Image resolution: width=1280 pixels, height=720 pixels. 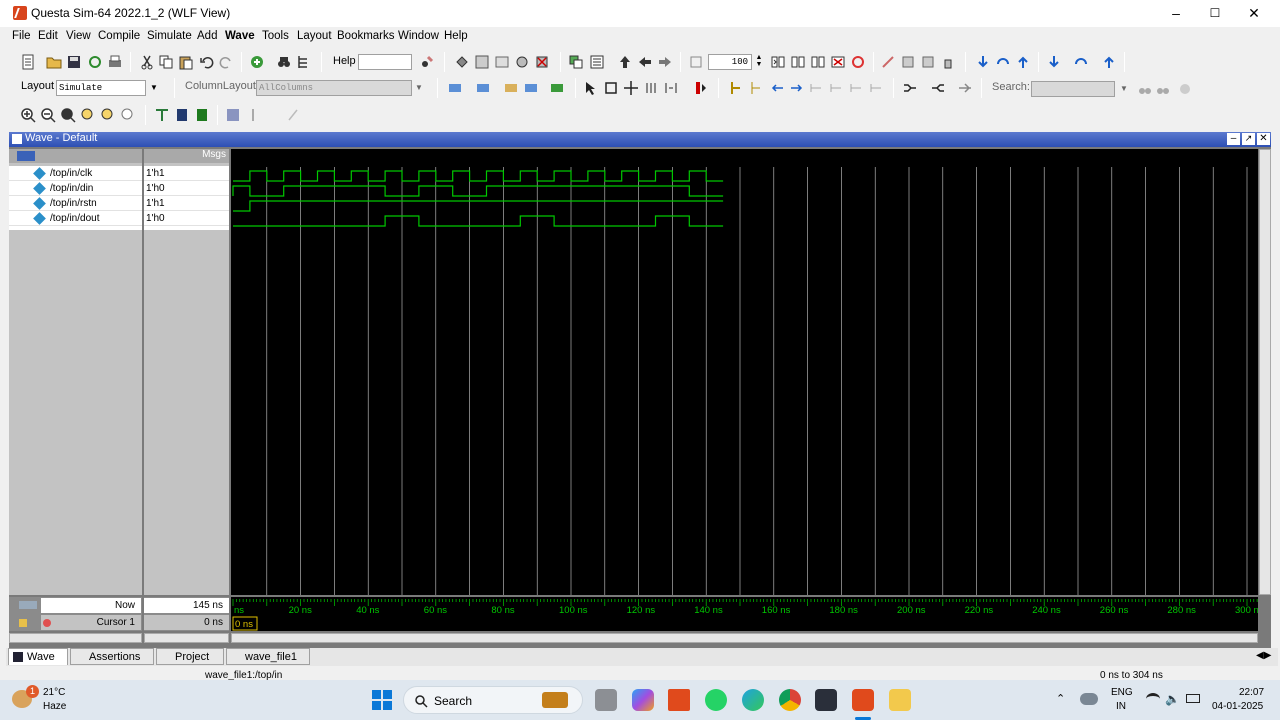 I want to click on task-view-icon, so click(x=606, y=700).